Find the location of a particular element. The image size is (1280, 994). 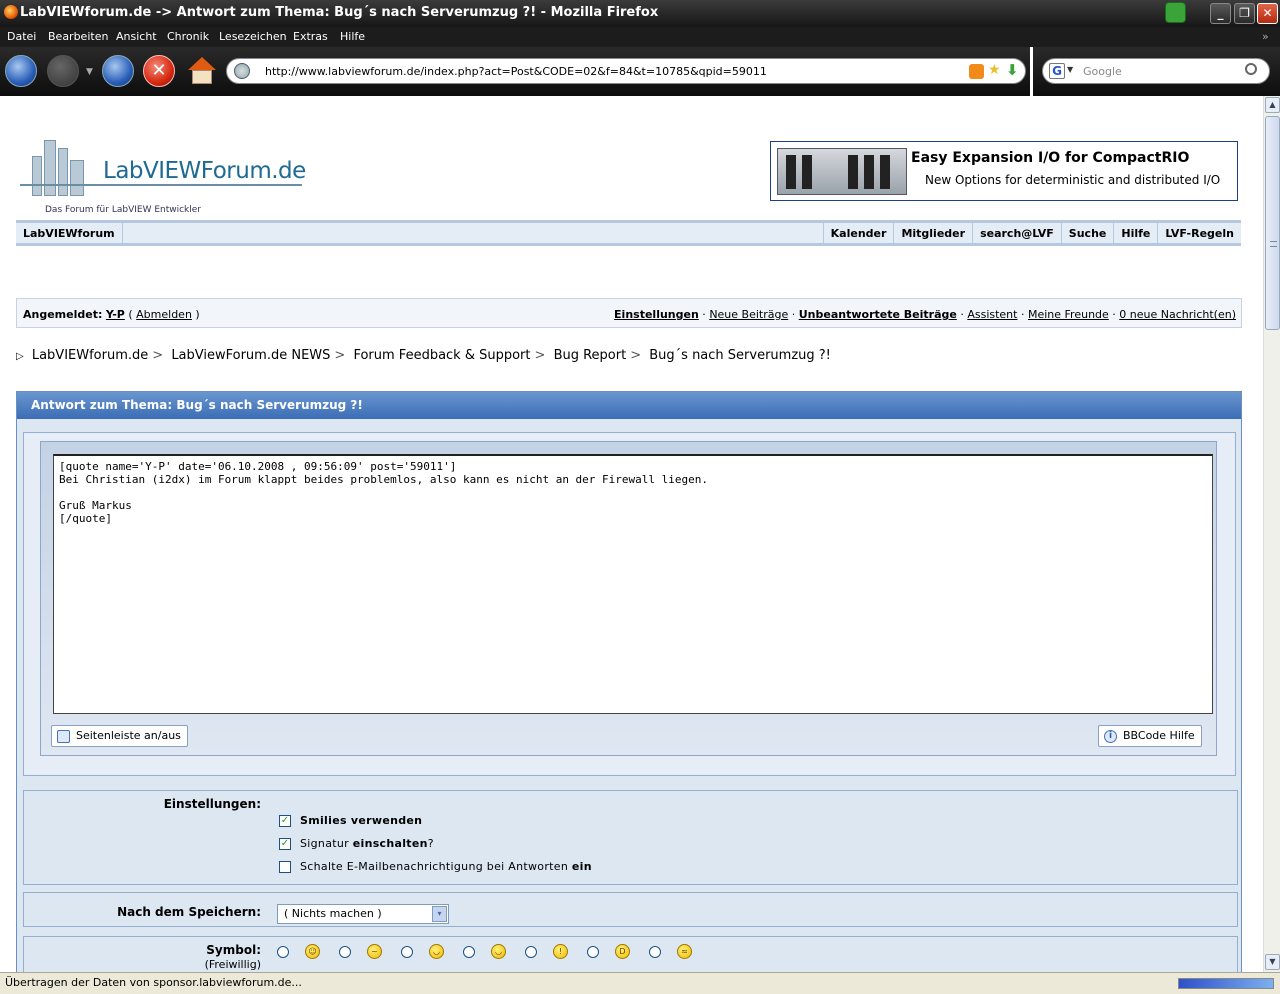

smile-icon: ☺ is located at coordinates (312, 951).